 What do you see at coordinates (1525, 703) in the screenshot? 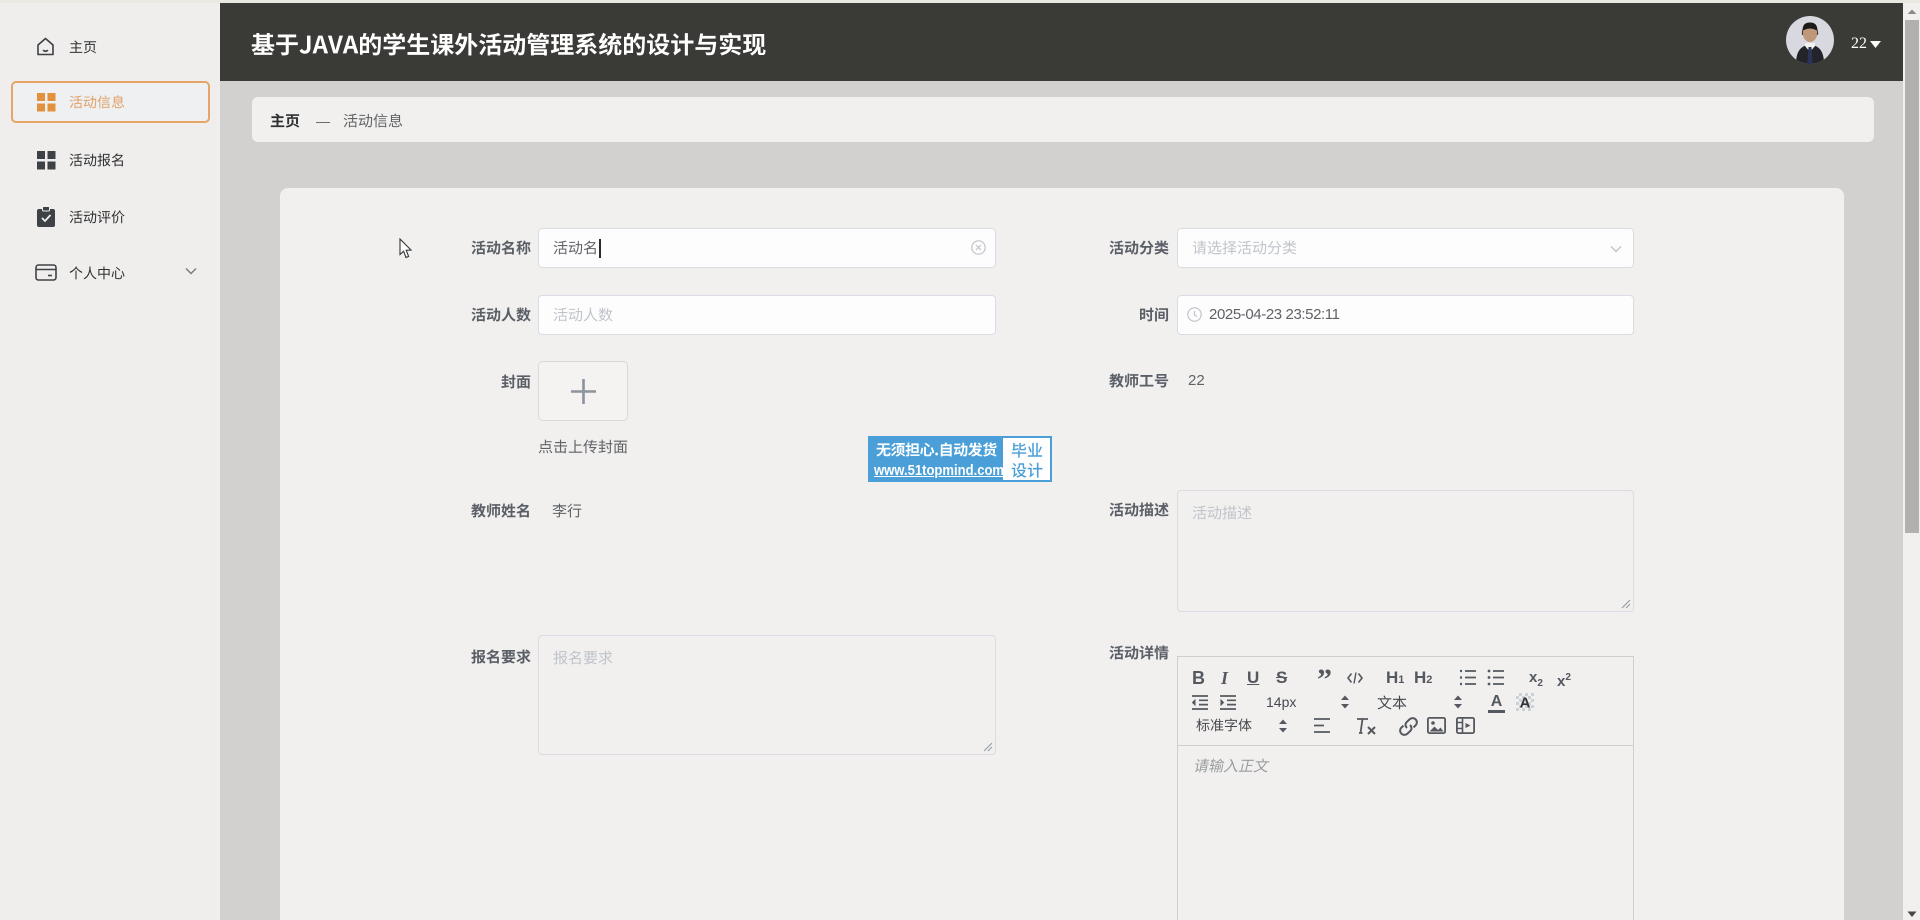
I see `svg-text: A` at bounding box center [1525, 703].